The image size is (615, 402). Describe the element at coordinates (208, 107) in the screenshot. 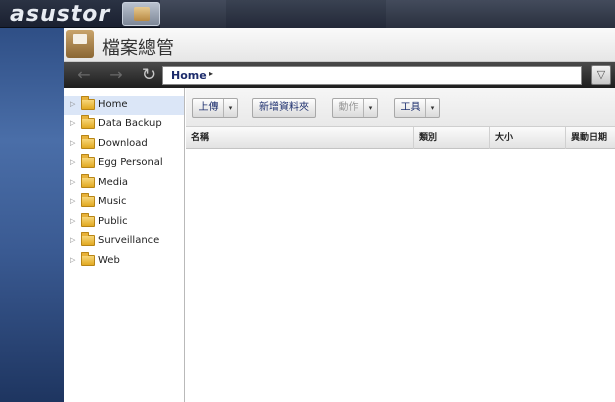

I see `upload-button-label: 上傳` at that location.